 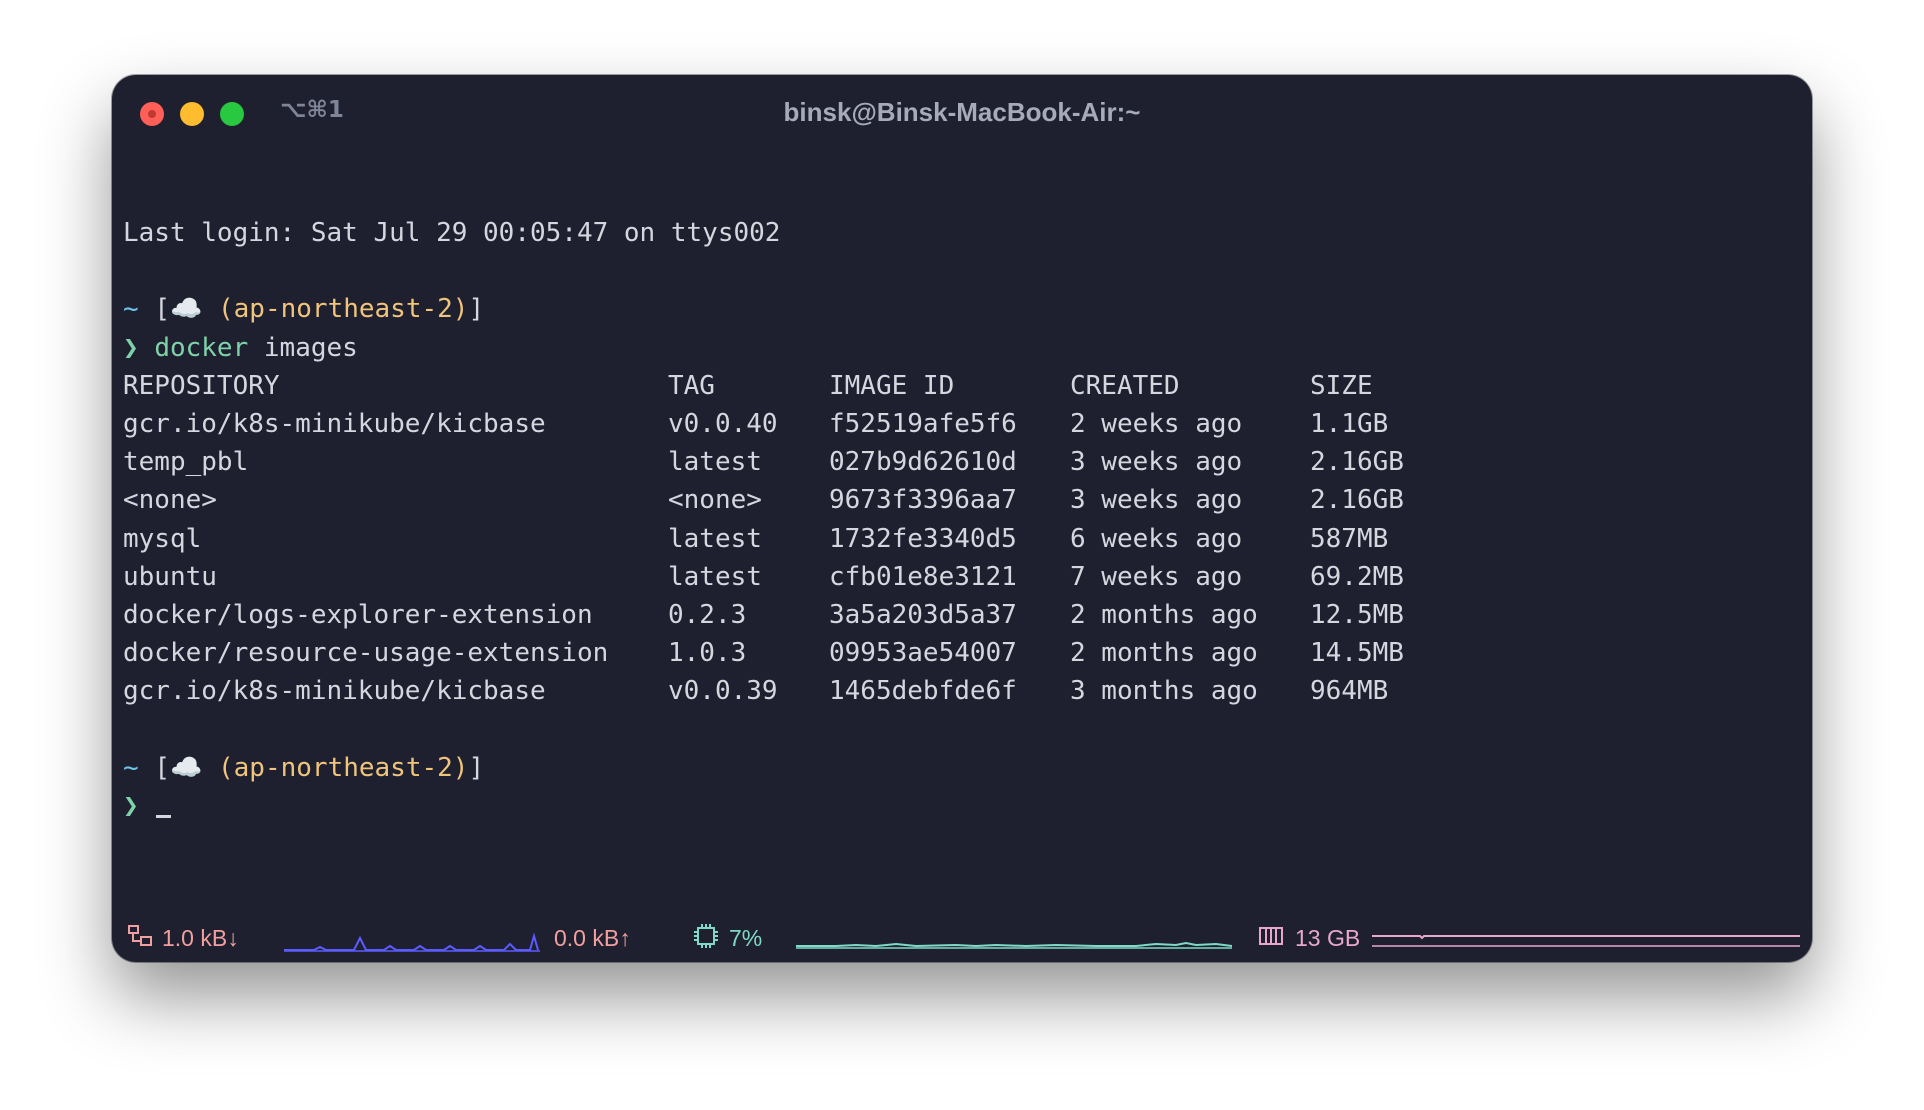 What do you see at coordinates (1357, 576) in the screenshot?
I see `cell-size: 69.2MB` at bounding box center [1357, 576].